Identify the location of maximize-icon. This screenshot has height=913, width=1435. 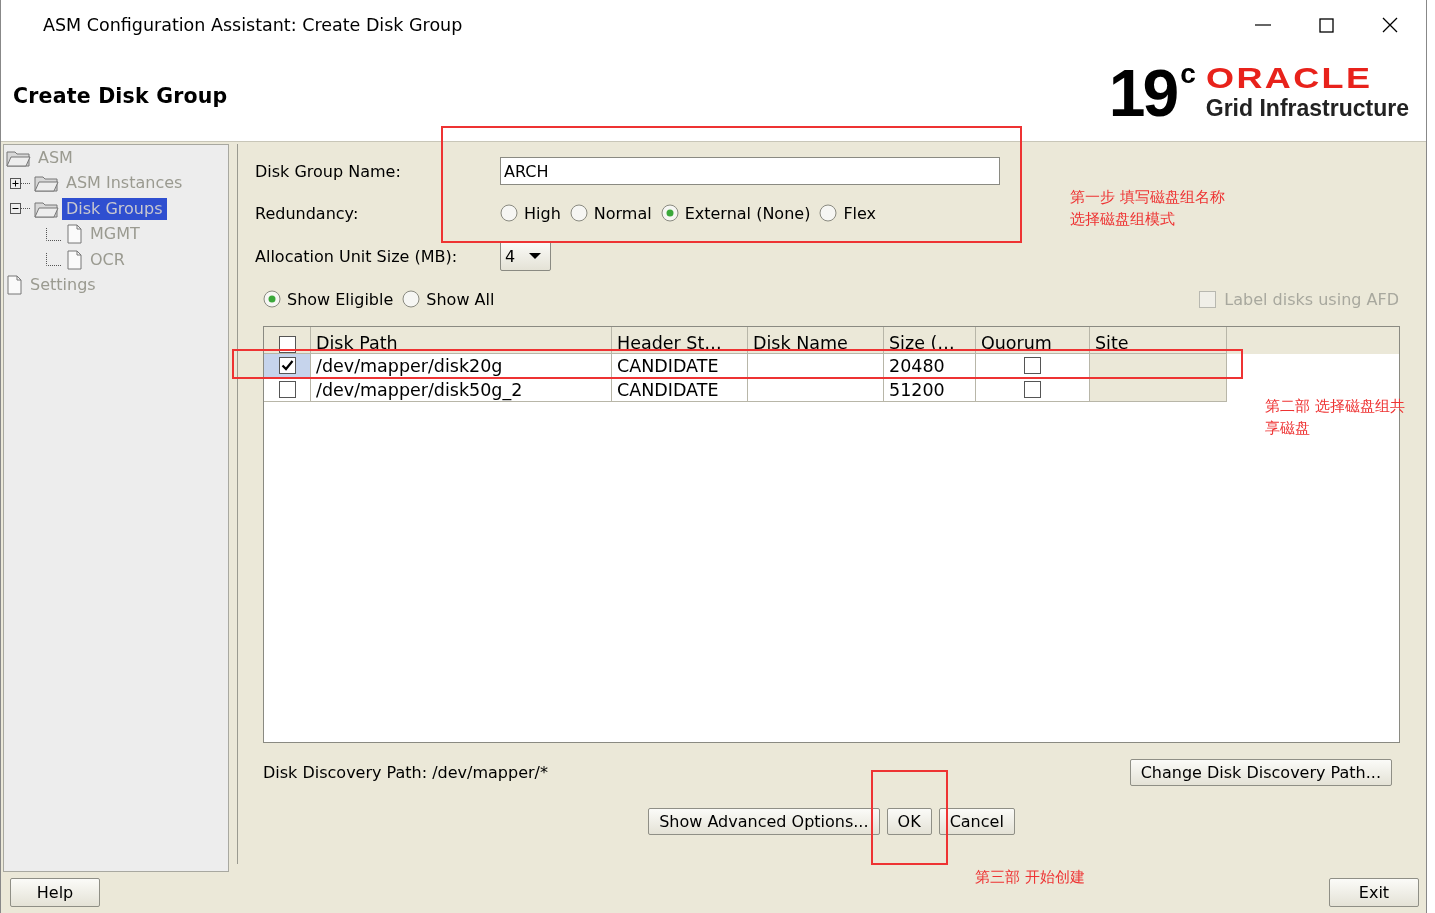
(1326, 25).